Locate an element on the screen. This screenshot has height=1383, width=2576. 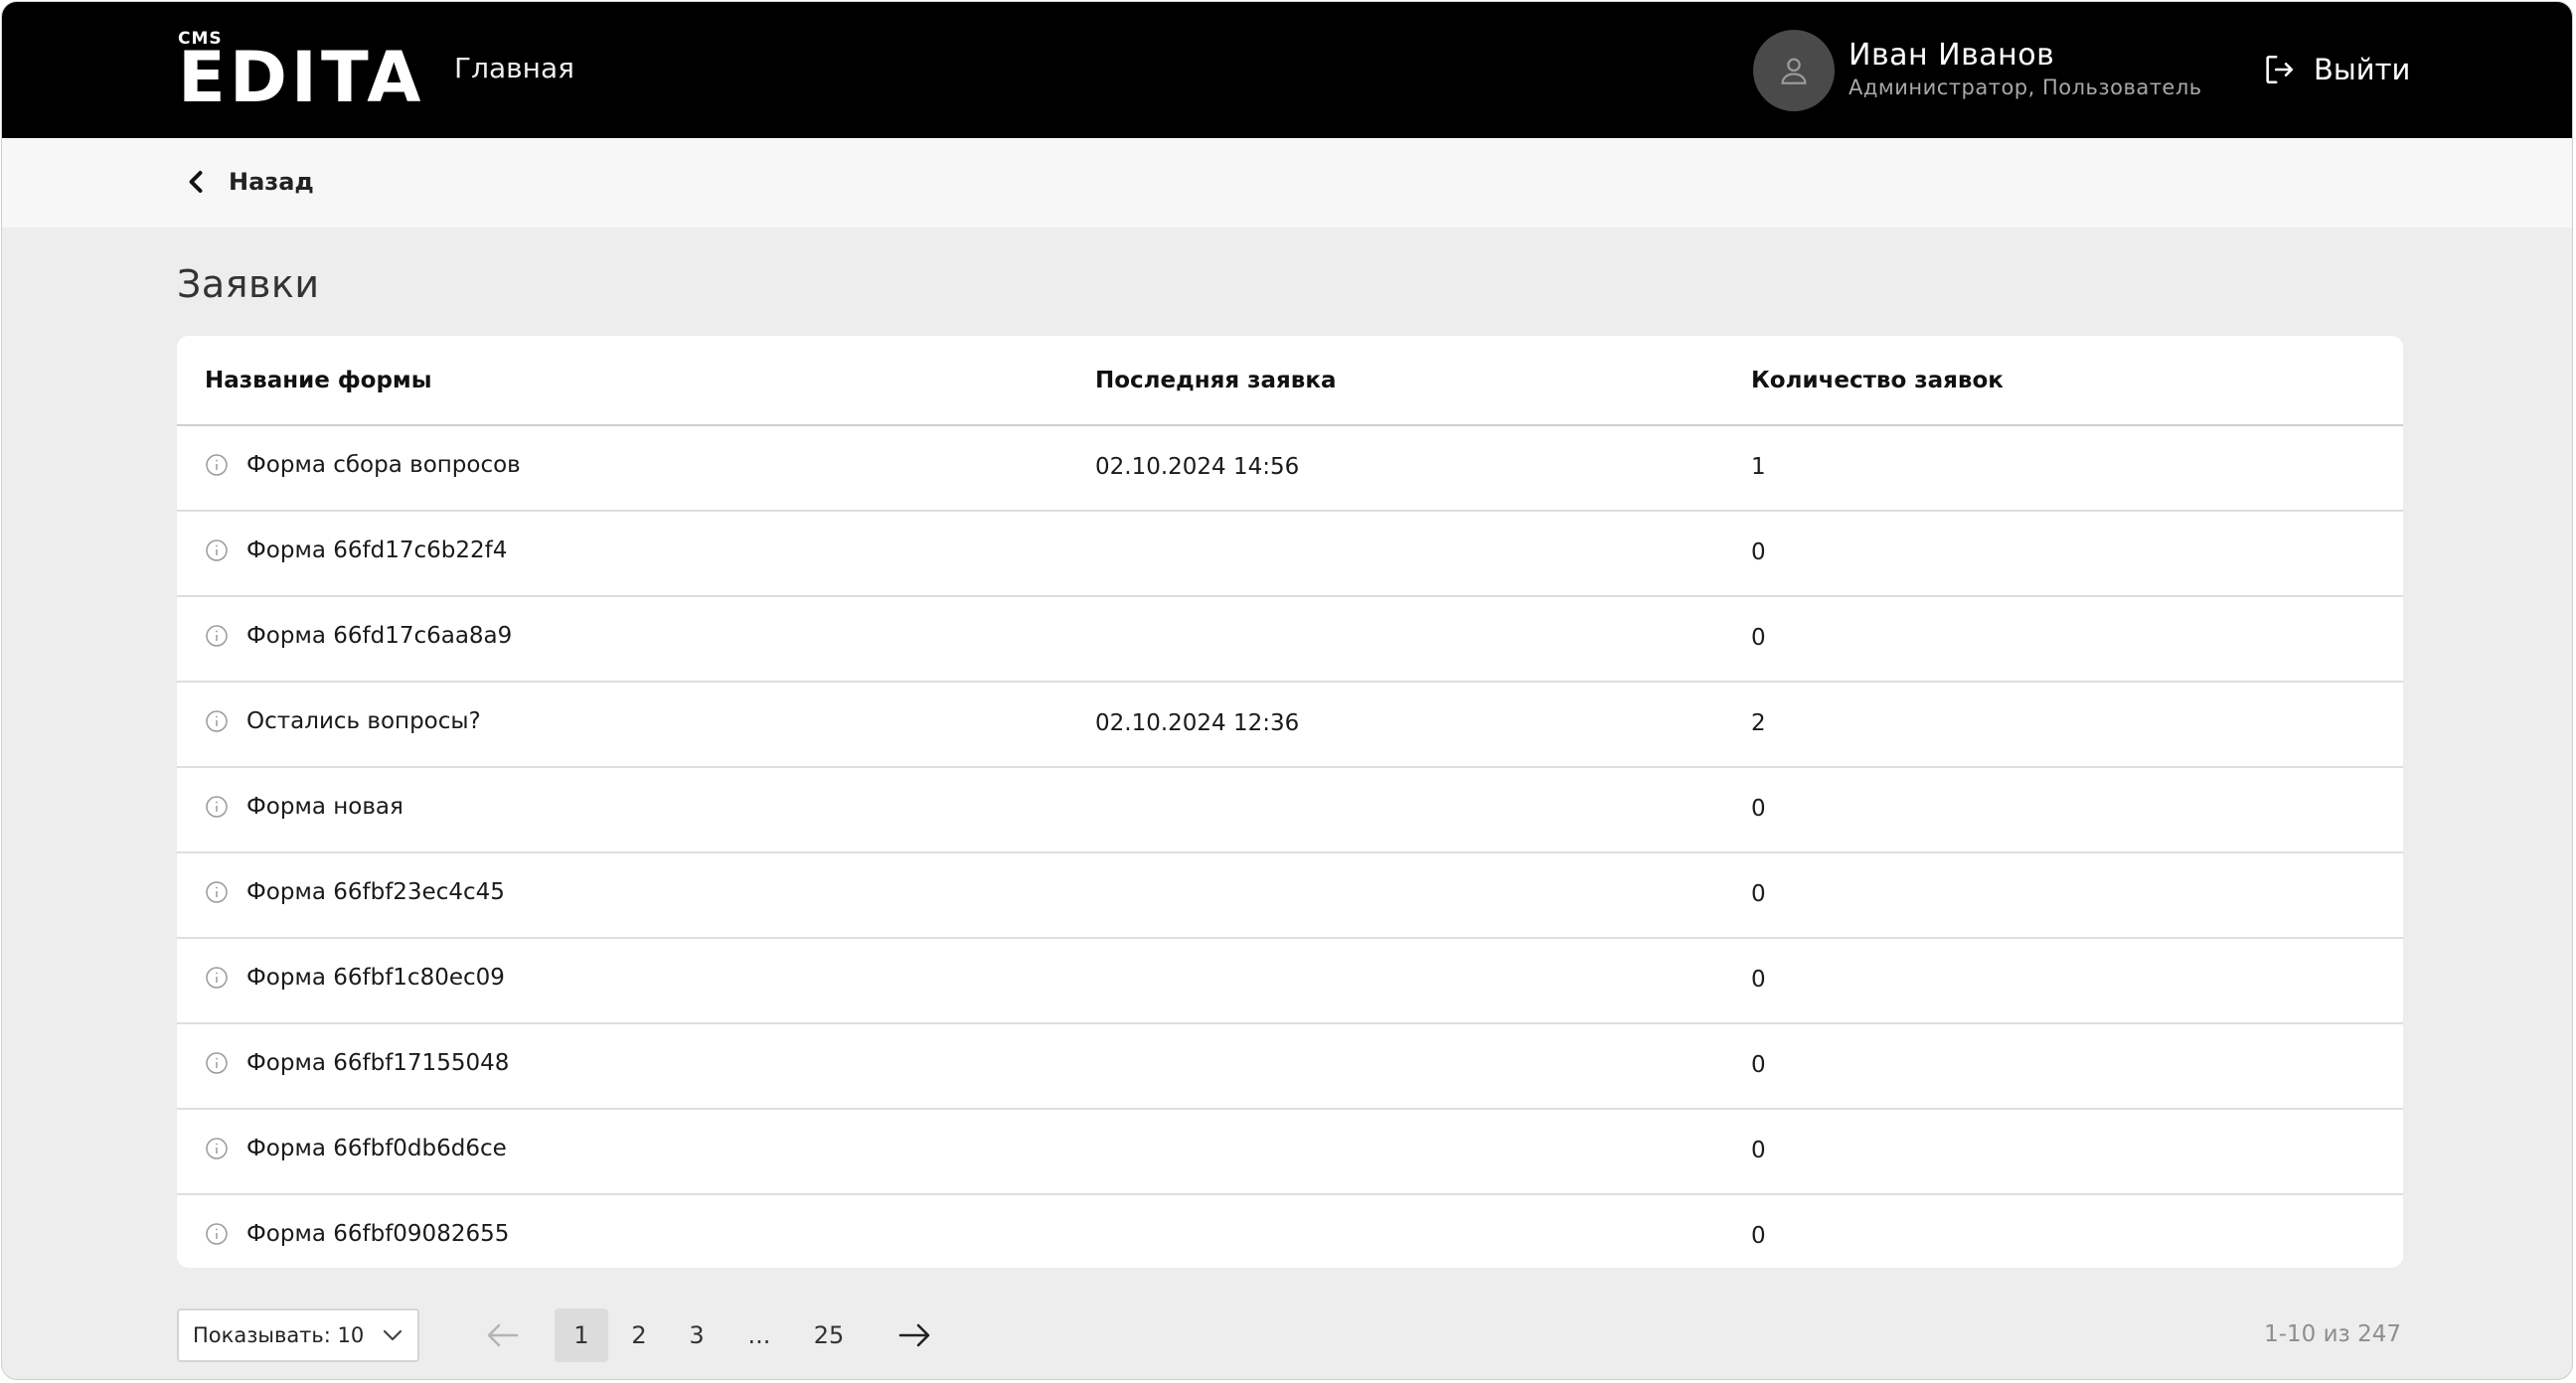
form-name-cell: Форма 66fd17c6aa8a9 is located at coordinates (358, 636).